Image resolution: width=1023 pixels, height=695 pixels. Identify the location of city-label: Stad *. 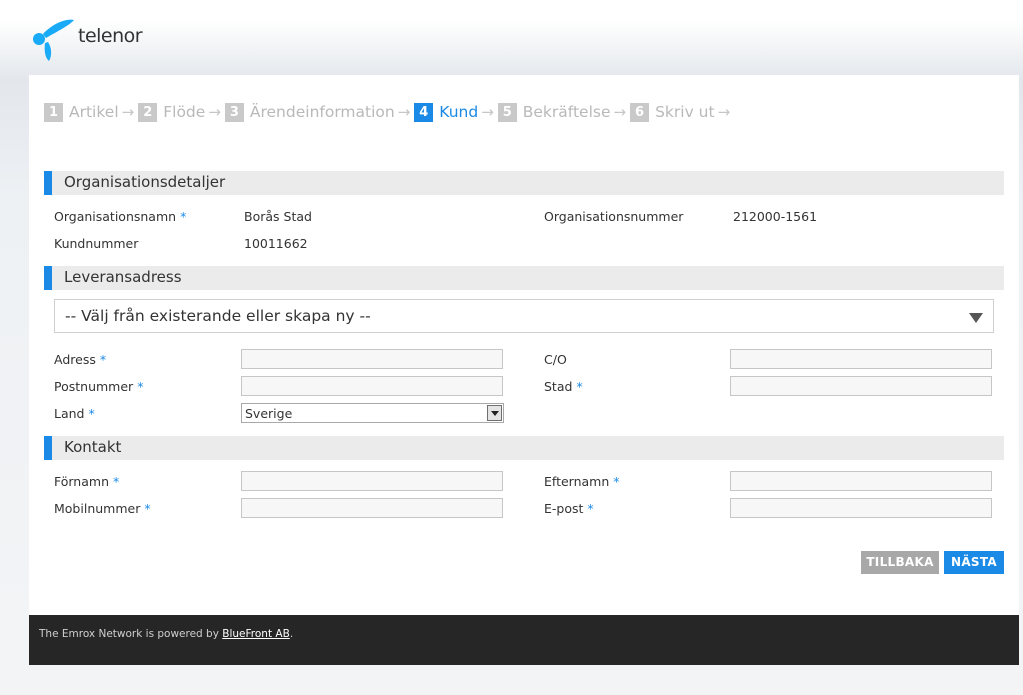
(563, 386).